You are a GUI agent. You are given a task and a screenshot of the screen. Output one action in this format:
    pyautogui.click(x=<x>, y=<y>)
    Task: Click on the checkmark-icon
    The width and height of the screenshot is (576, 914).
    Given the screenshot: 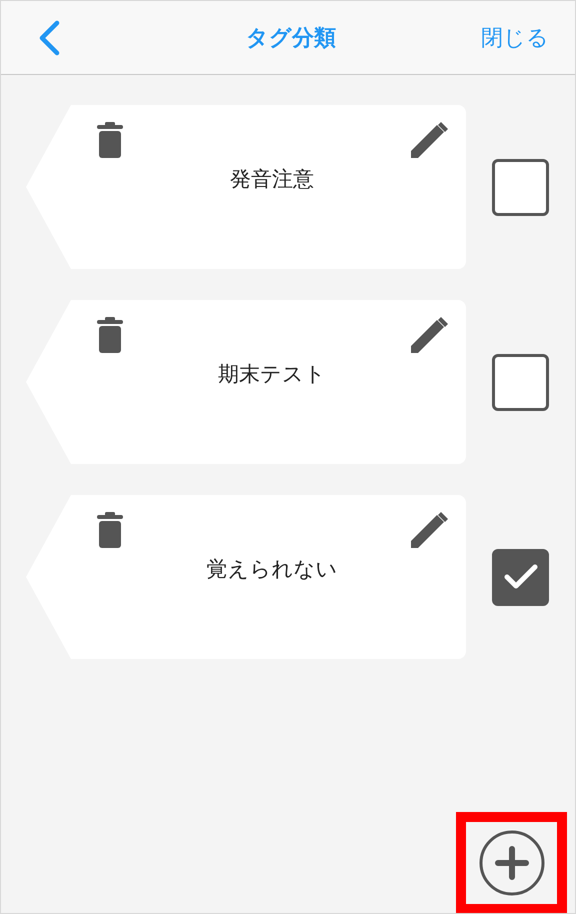 What is the action you would take?
    pyautogui.click(x=520, y=577)
    